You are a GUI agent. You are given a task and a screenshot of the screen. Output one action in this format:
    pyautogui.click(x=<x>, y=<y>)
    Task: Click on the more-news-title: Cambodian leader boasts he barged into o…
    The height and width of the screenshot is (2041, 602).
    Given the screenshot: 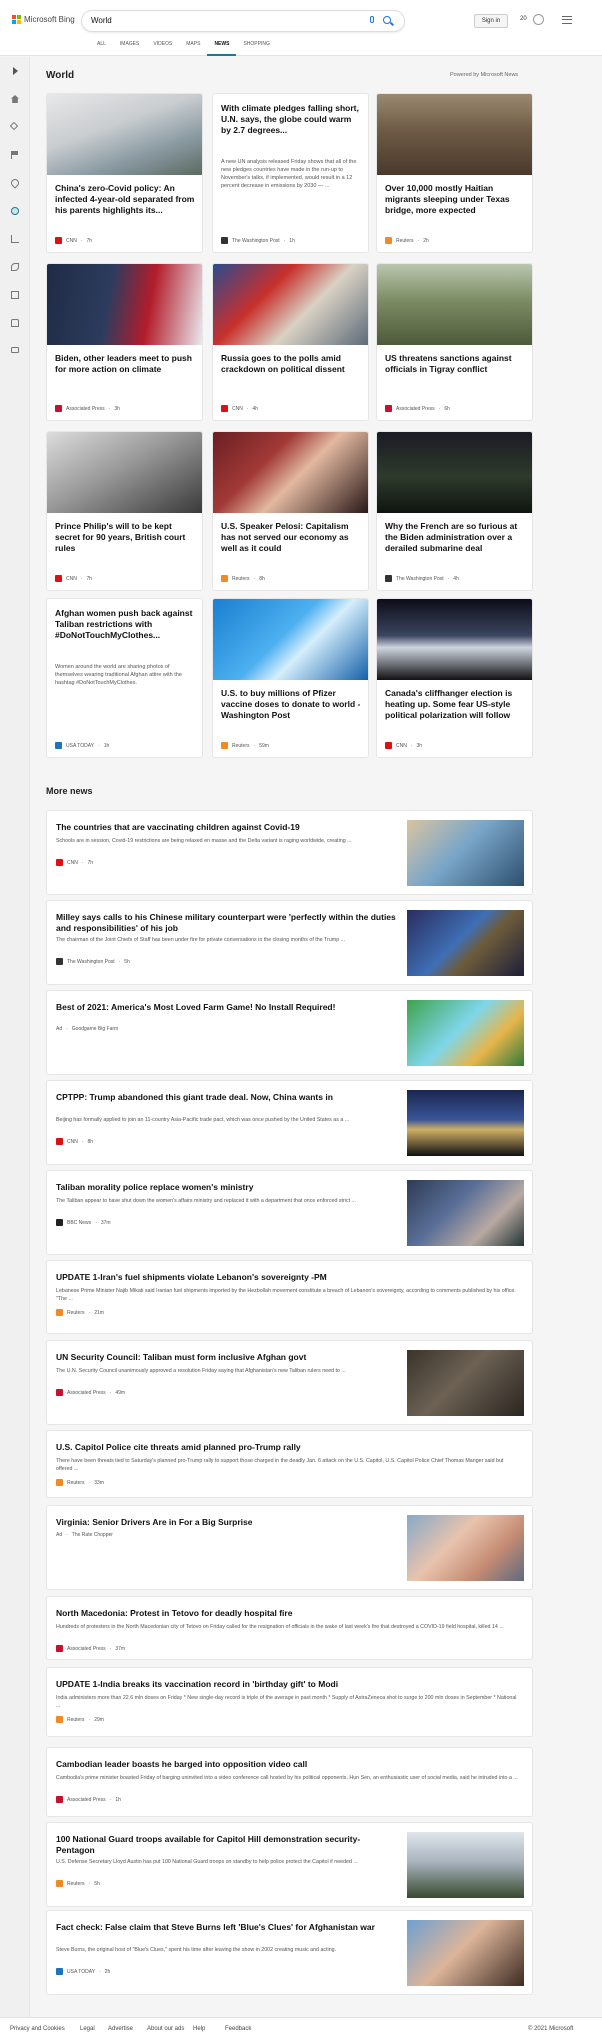 What is the action you would take?
    pyautogui.click(x=288, y=1764)
    